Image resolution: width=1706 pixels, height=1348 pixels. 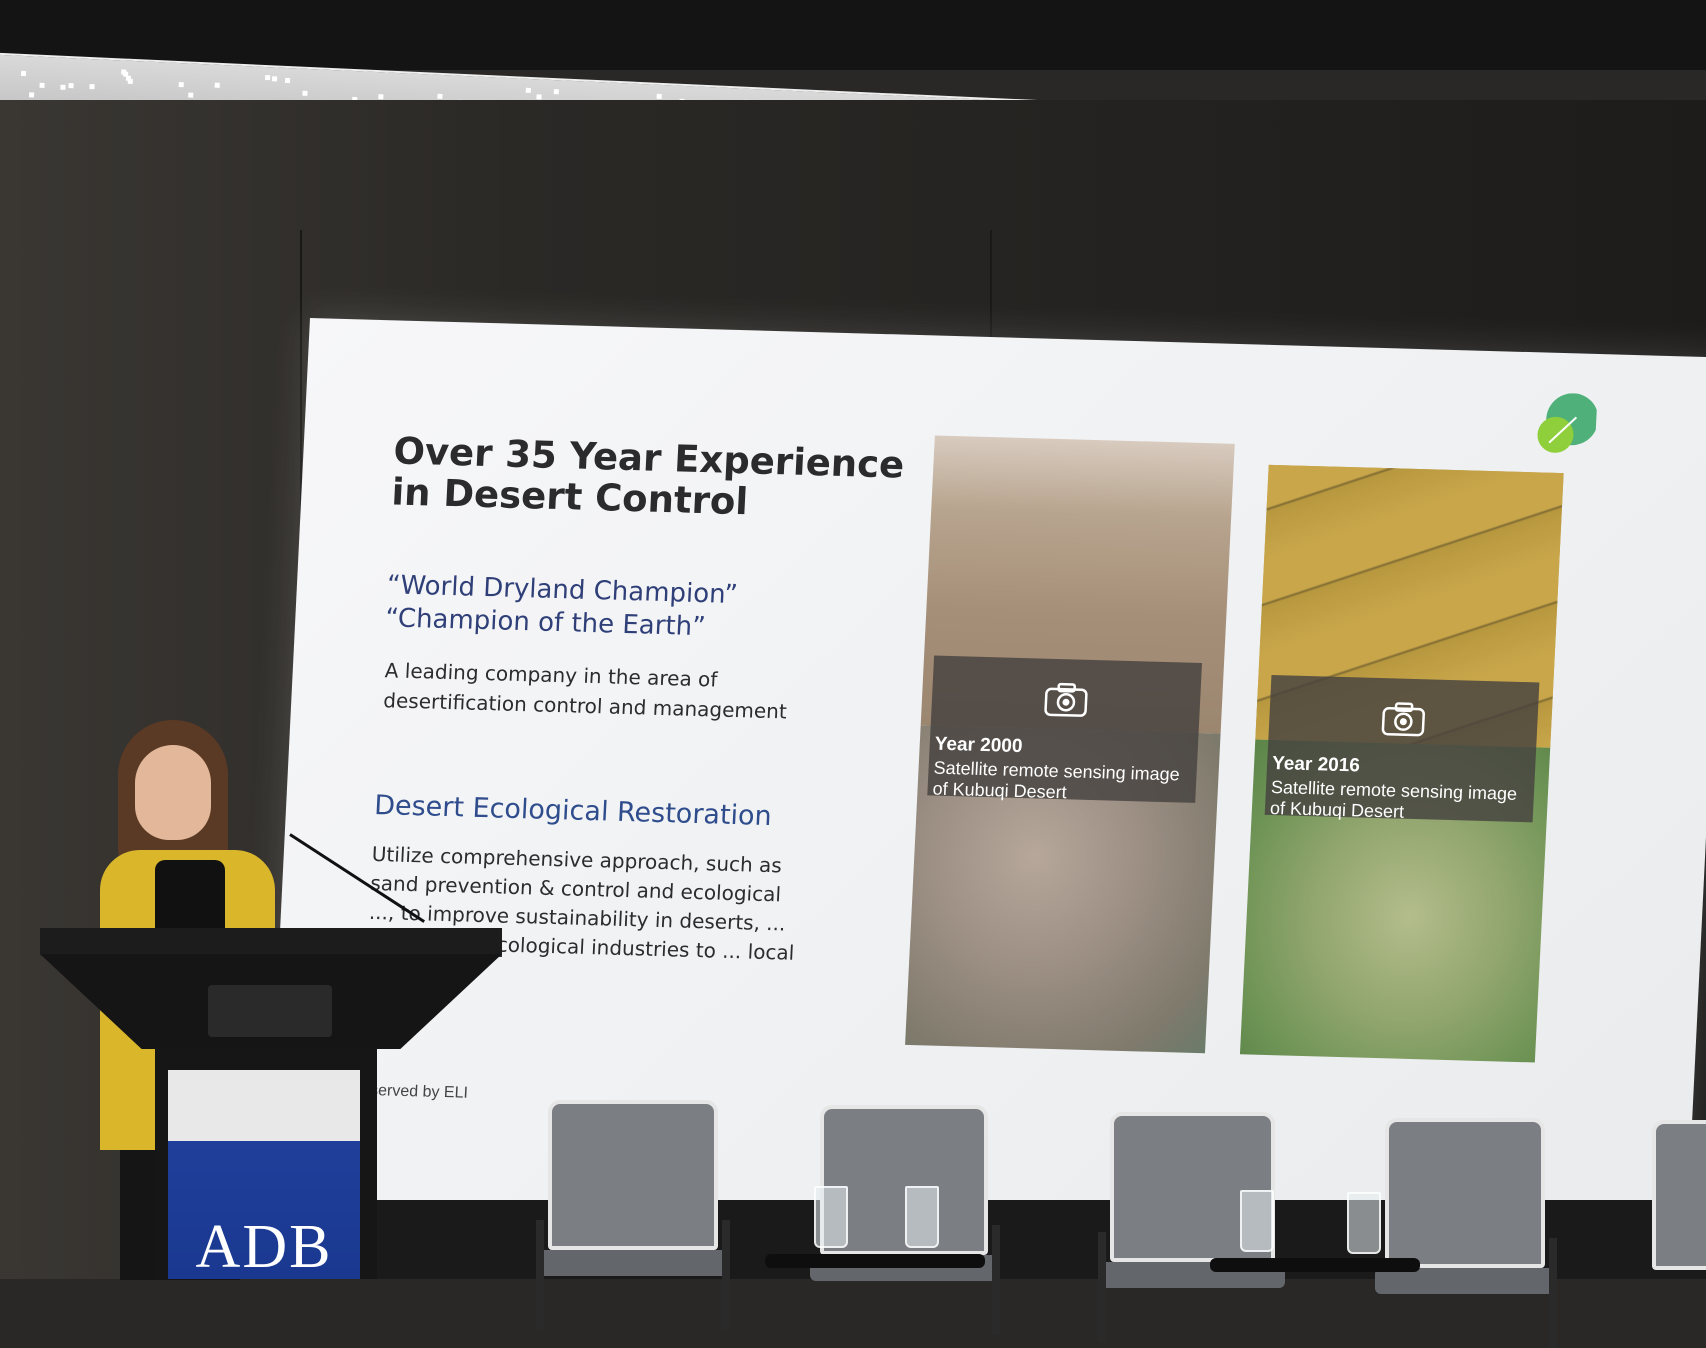 What do you see at coordinates (264, 1175) in the screenshot?
I see `adb-logo-panel: ADB` at bounding box center [264, 1175].